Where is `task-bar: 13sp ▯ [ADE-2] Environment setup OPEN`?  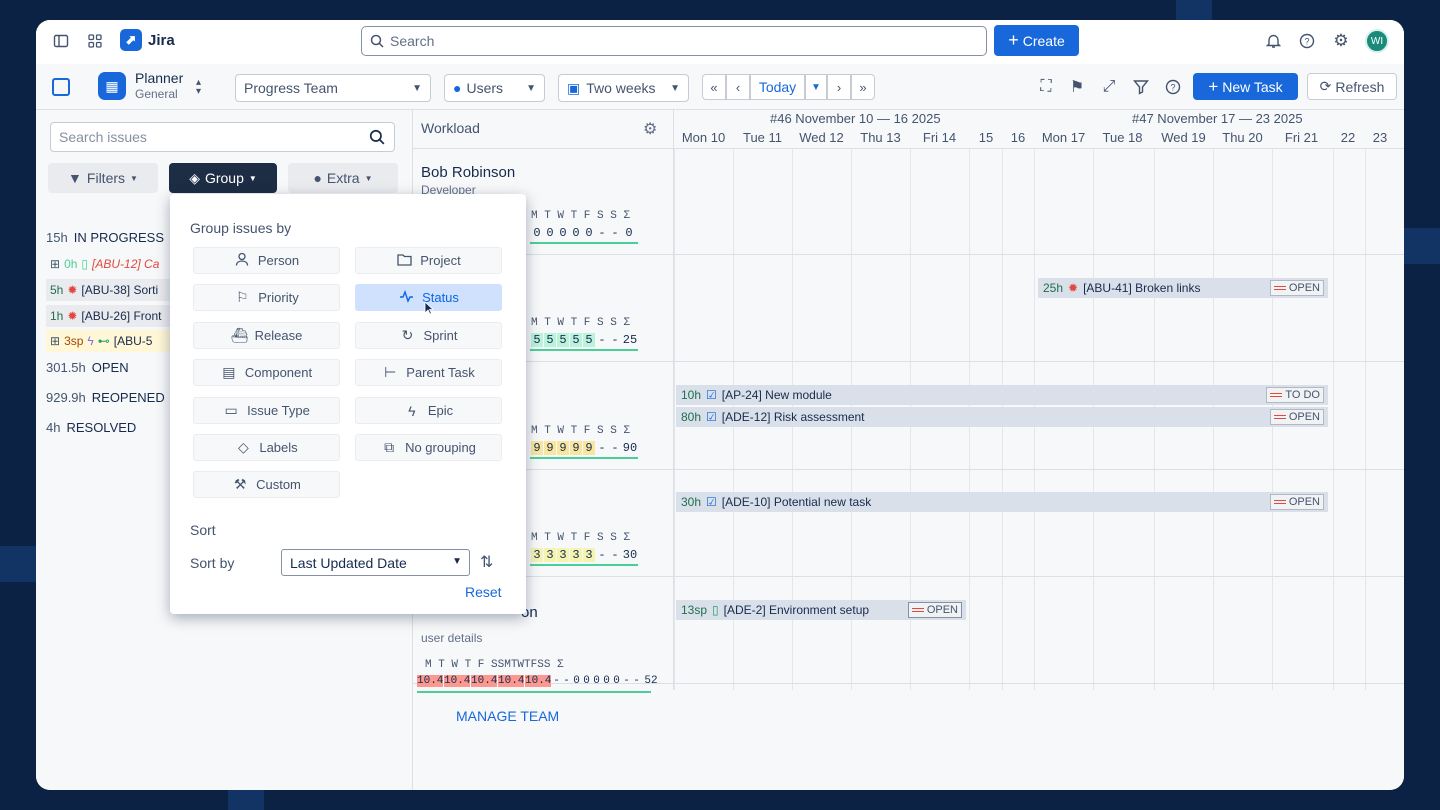
task-bar: 13sp ▯ [ADE-2] Environment setup OPEN is located at coordinates (821, 610).